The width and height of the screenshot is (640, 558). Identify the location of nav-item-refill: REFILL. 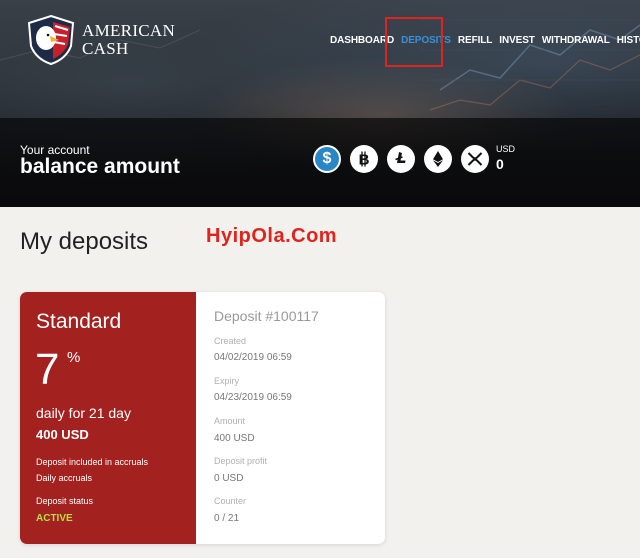
(475, 40).